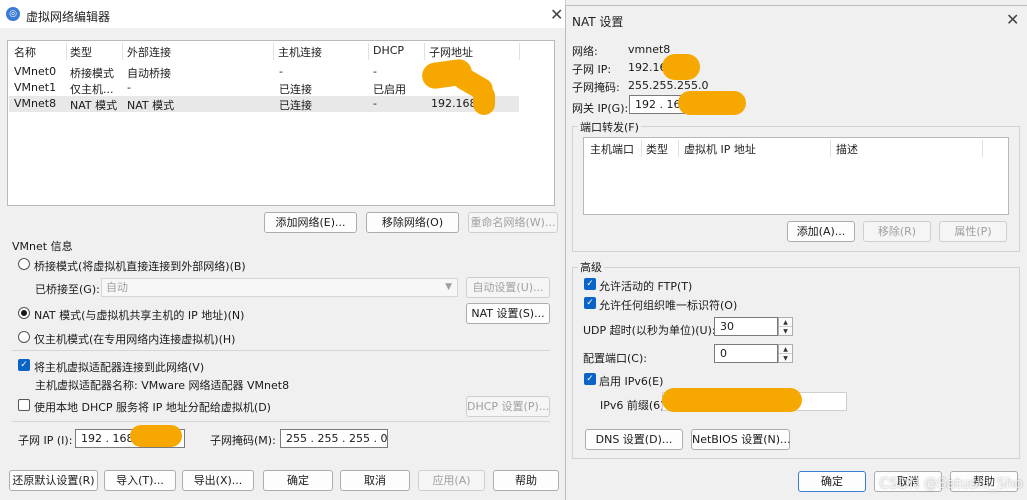 The width and height of the screenshot is (1027, 500). I want to click on cell-dhcp: 已启用, so click(389, 89).